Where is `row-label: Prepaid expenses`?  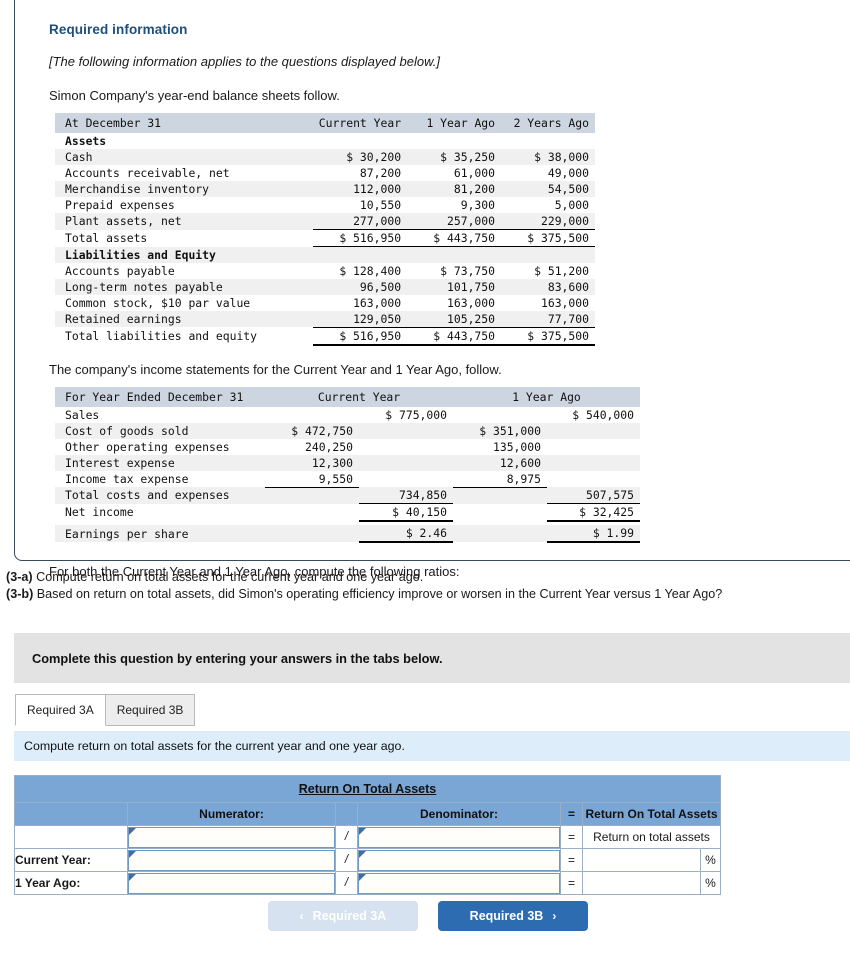
row-label: Prepaid expenses is located at coordinates (184, 205).